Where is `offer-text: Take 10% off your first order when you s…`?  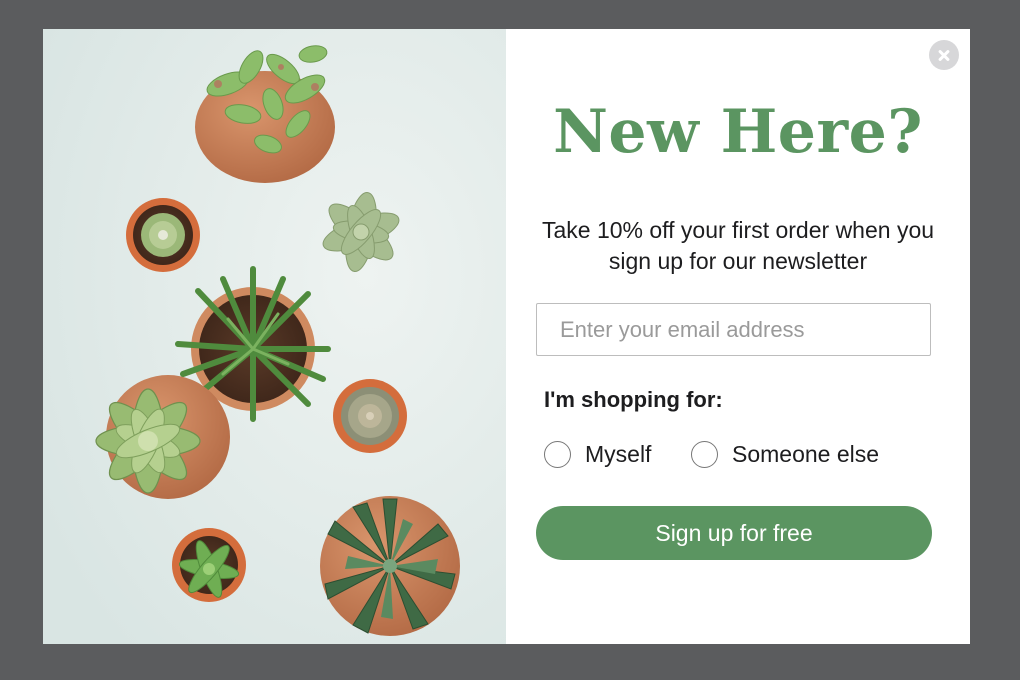
offer-text: Take 10% off your first order when you s… is located at coordinates (738, 245).